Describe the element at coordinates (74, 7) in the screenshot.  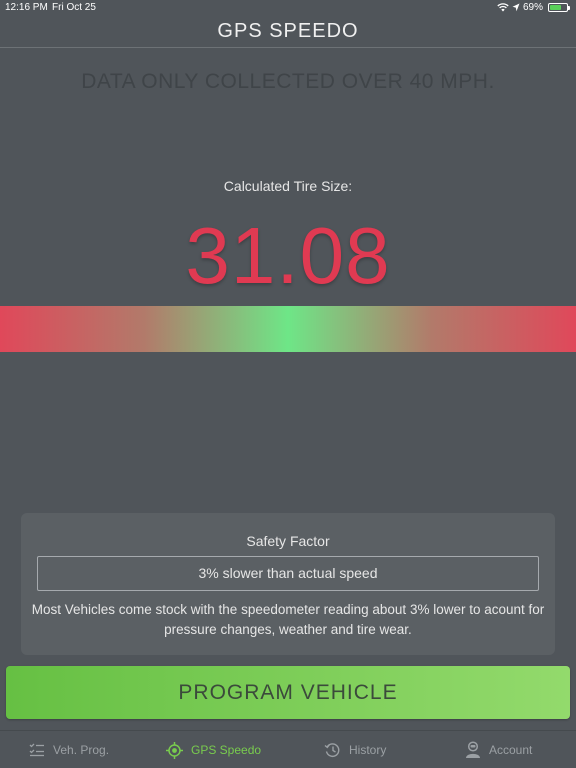
I see `status-date: Fri Oct 25` at that location.